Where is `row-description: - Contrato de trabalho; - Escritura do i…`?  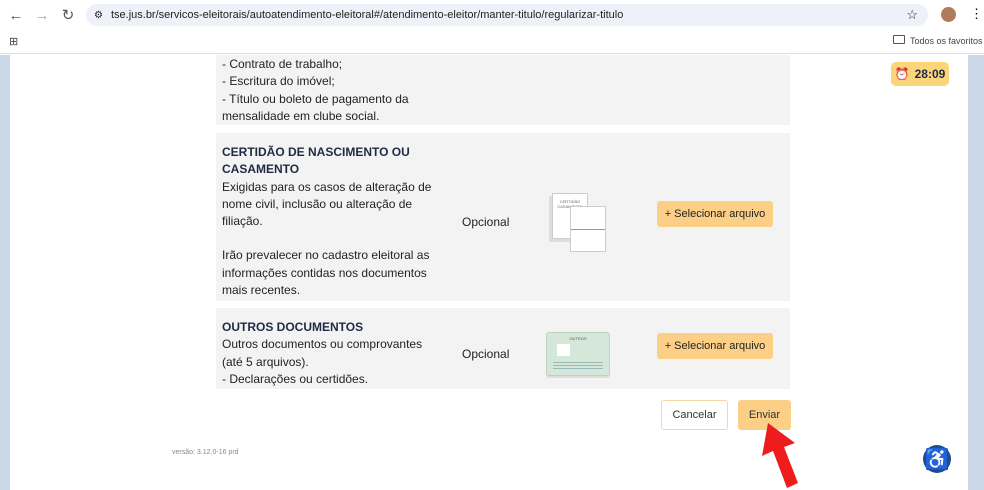
row-description: - Contrato de trabalho; - Escritura do i… is located at coordinates (315, 90).